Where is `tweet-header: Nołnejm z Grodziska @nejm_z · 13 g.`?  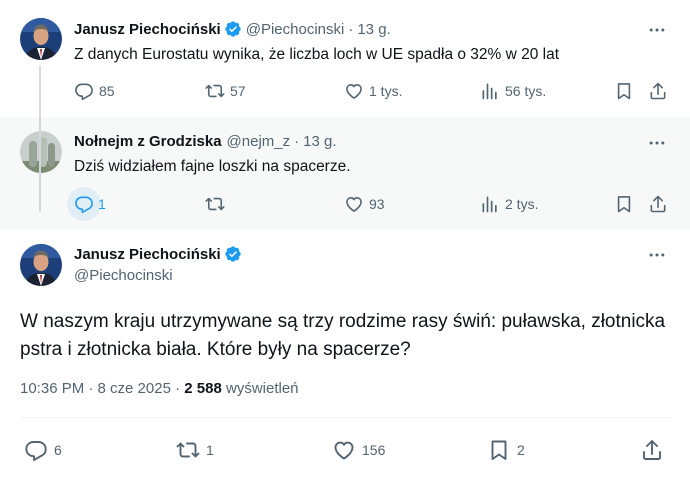
tweet-header: Nołnejm z Grodziska @nejm_z · 13 g. is located at coordinates (205, 141).